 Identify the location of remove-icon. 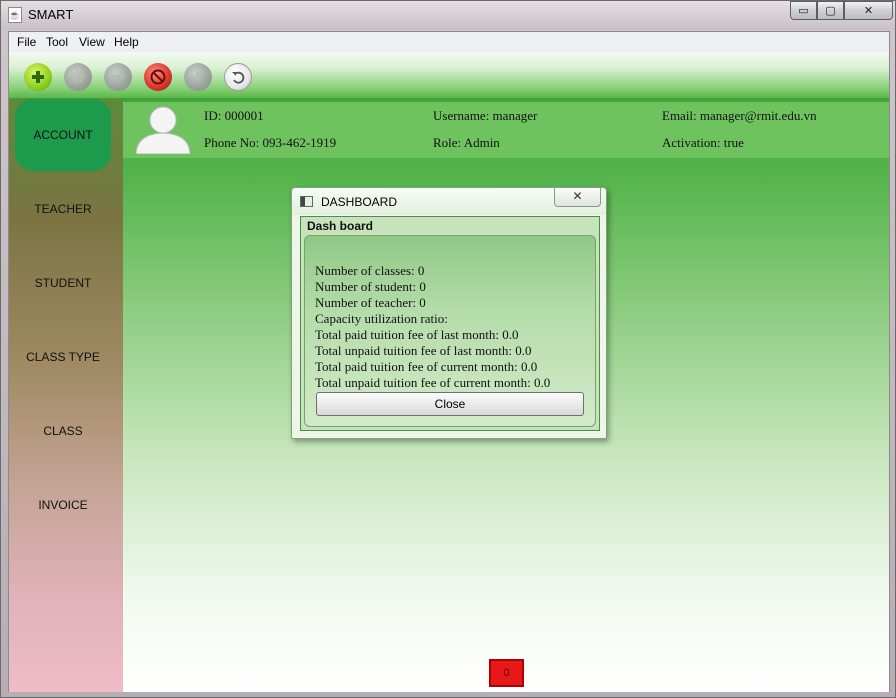
(118, 77).